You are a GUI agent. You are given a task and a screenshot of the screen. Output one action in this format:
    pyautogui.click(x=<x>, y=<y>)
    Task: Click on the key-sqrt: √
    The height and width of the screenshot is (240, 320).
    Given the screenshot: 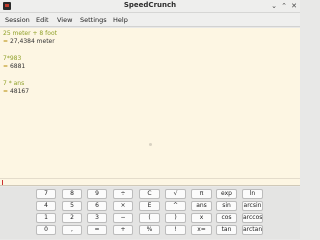 What is the action you would take?
    pyautogui.click(x=175, y=194)
    